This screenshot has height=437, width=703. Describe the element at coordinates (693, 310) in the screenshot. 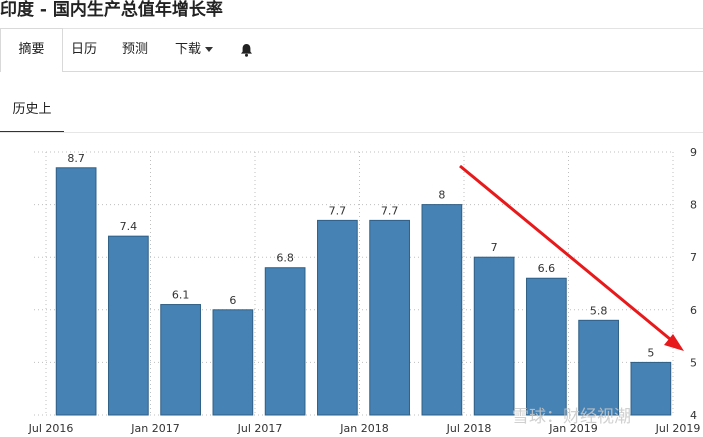

I see `y-tick-label: 6` at that location.